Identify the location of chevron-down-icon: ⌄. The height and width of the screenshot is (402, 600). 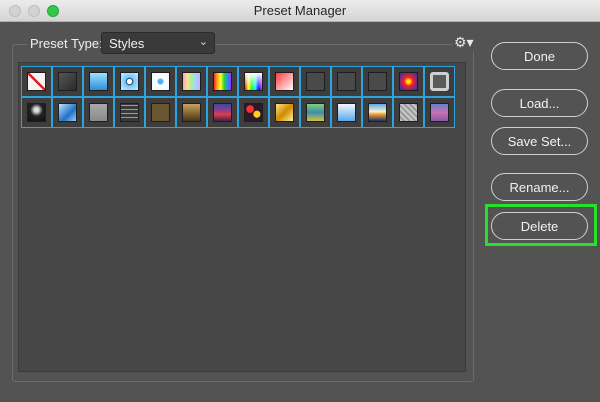
(203, 42).